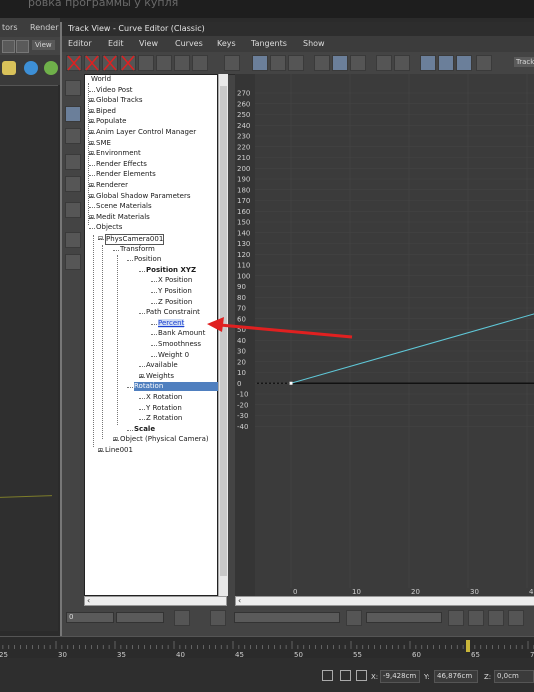 Image resolution: width=534 pixels, height=692 pixels. I want to click on z-coord-label: Z:, so click(488, 677).